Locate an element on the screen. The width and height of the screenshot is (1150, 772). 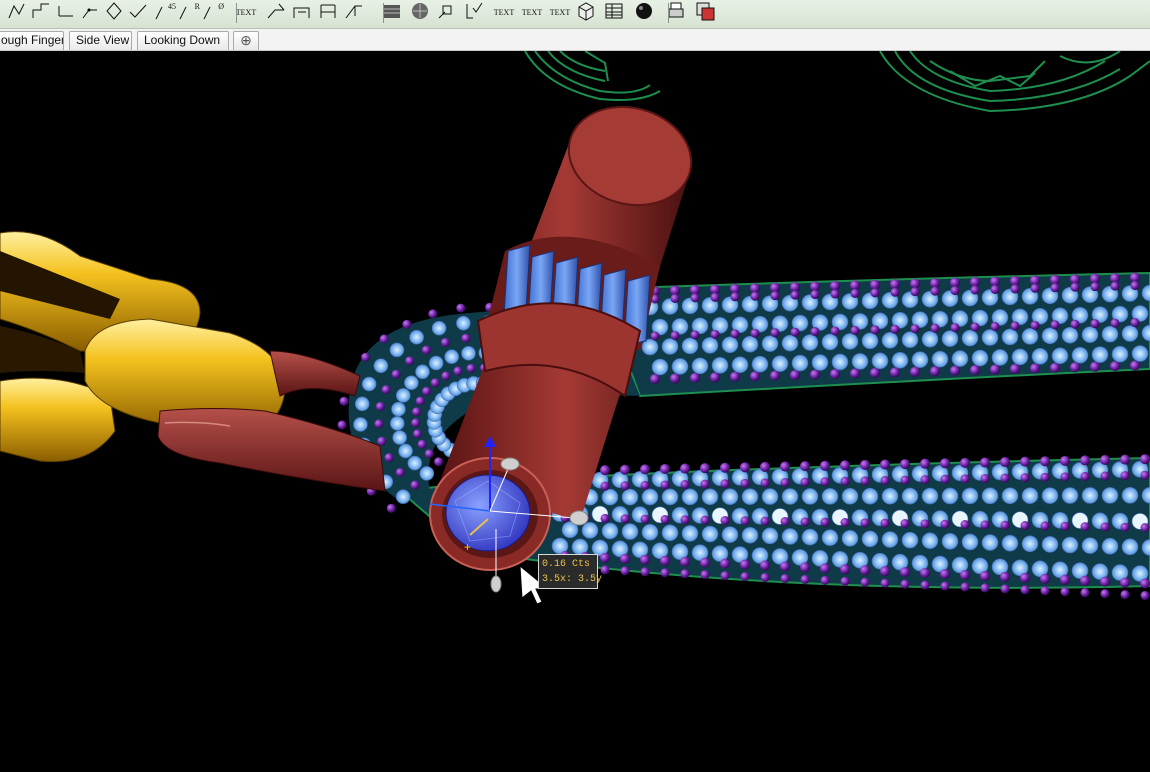
text-italic-button: TEXT is located at coordinates (532, 13).